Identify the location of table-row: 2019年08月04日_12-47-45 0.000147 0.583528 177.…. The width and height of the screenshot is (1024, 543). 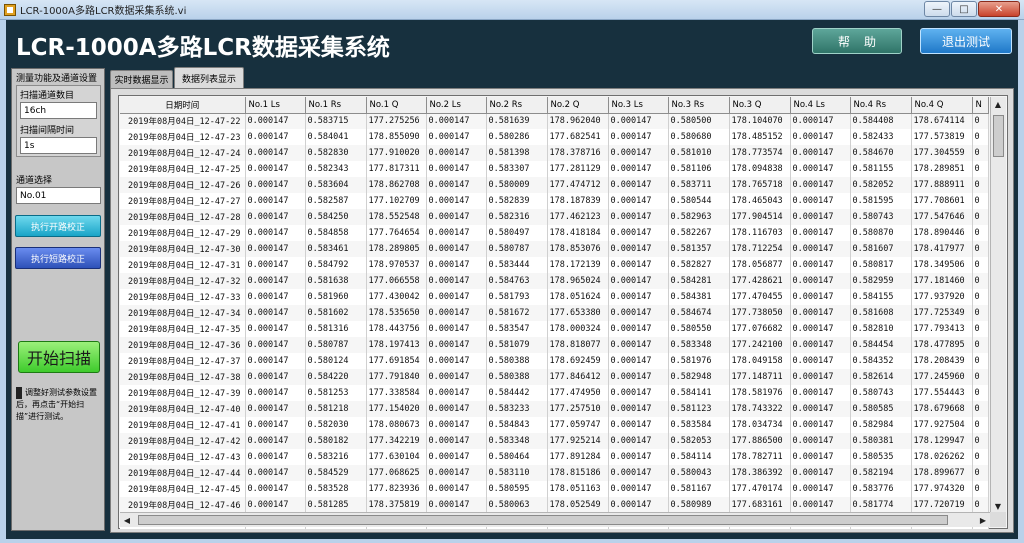
(554, 489).